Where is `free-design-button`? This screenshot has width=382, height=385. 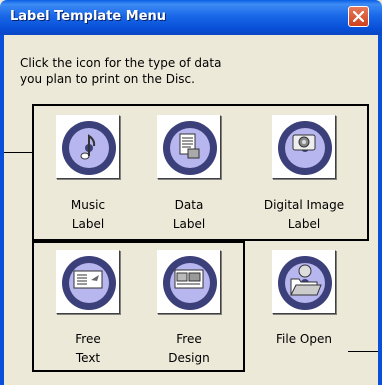 free-design-button is located at coordinates (189, 282).